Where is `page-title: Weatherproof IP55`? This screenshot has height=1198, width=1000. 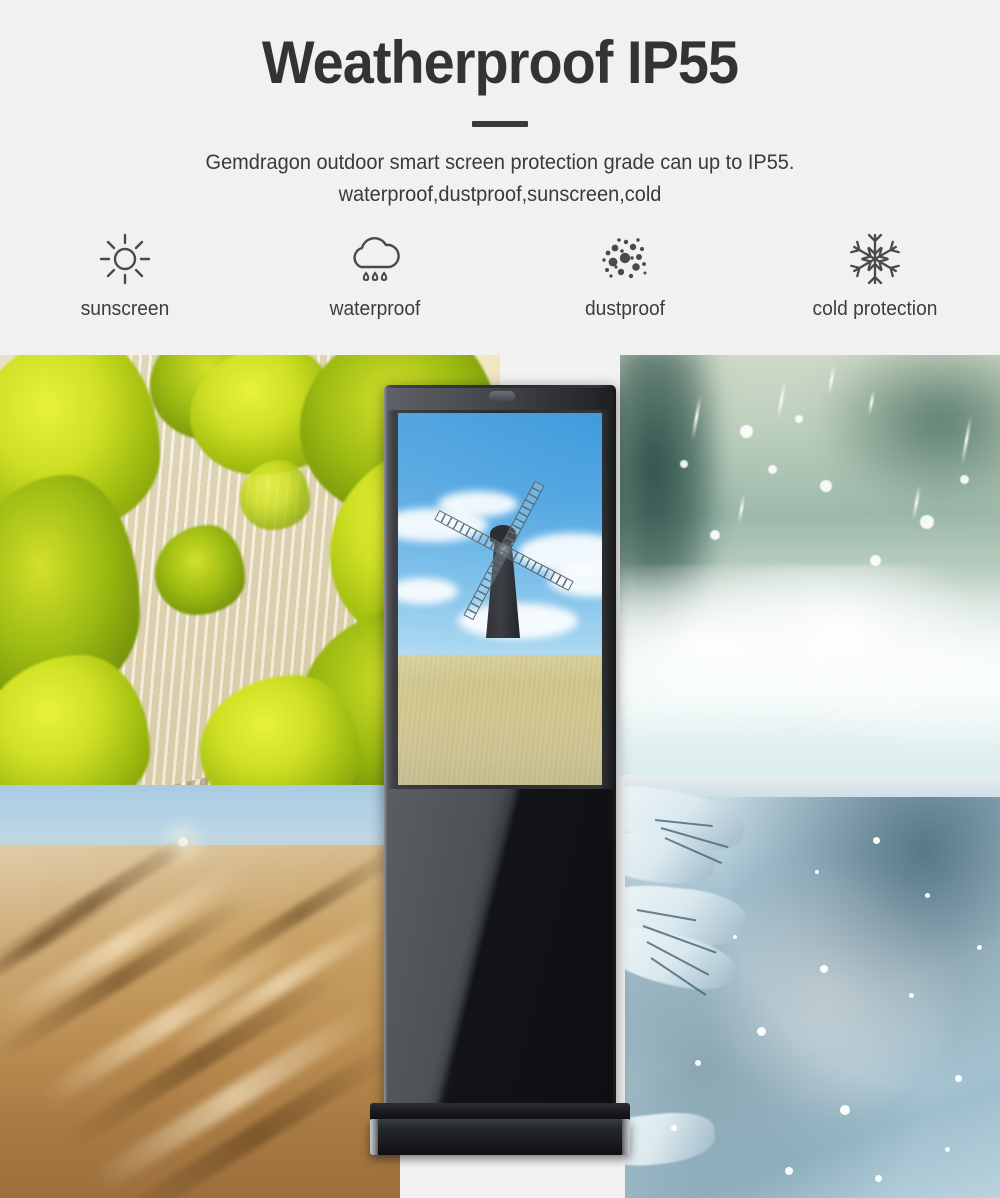 page-title: Weatherproof IP55 is located at coordinates (500, 62).